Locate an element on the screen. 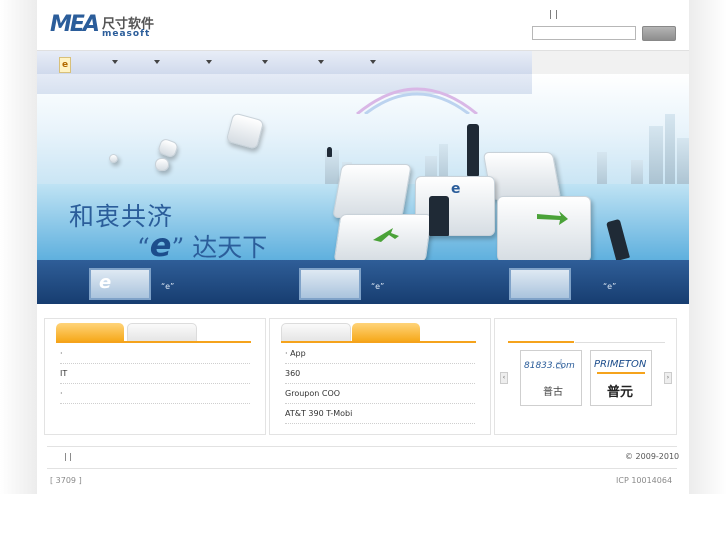 This screenshot has width=727, height=545. feature-strip: e “e” “e” “e” is located at coordinates (363, 282).